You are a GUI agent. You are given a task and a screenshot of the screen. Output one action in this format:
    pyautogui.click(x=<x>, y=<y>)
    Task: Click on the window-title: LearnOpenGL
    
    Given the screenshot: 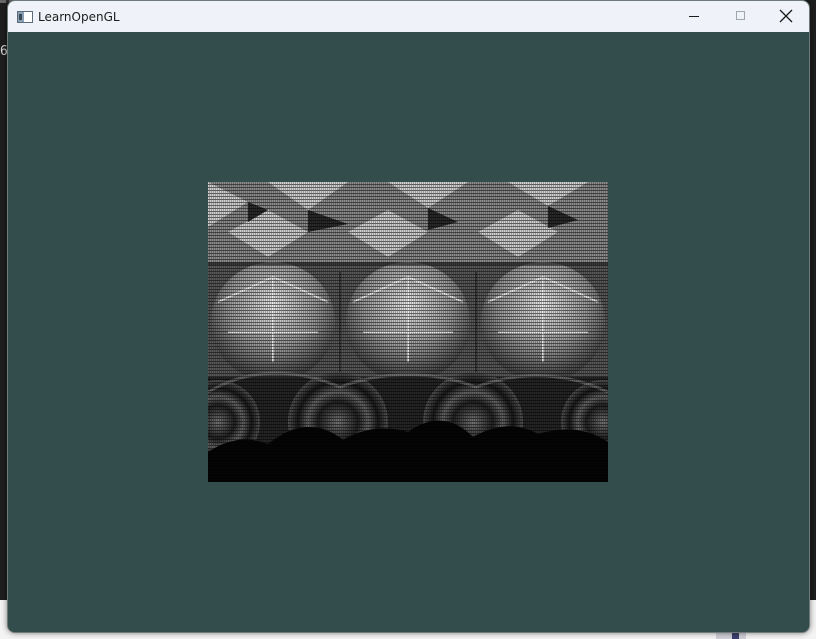 What is the action you would take?
    pyautogui.click(x=79, y=16)
    